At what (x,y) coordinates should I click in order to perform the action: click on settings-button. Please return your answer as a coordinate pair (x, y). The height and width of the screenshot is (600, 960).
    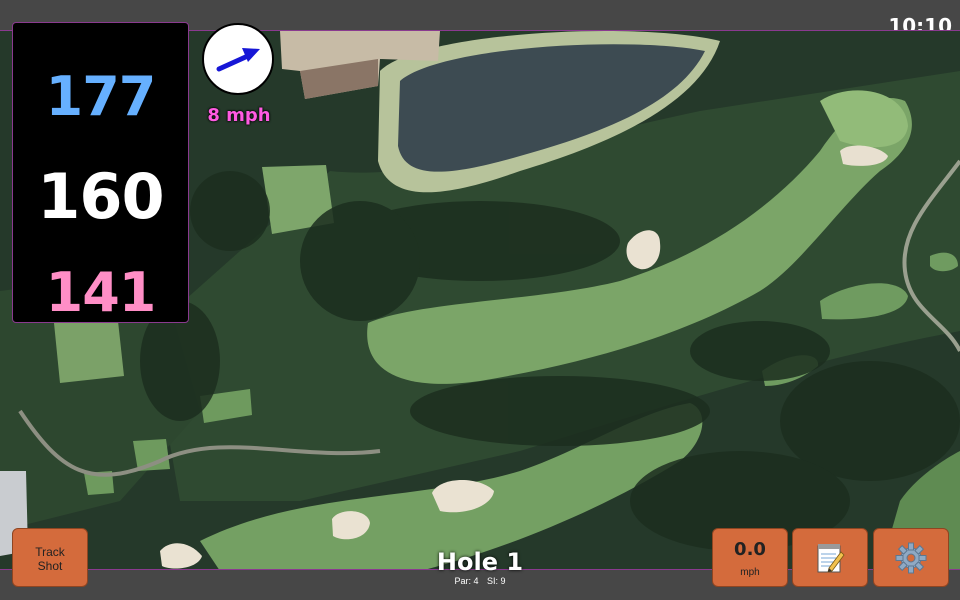
    Looking at the image, I should click on (911, 557).